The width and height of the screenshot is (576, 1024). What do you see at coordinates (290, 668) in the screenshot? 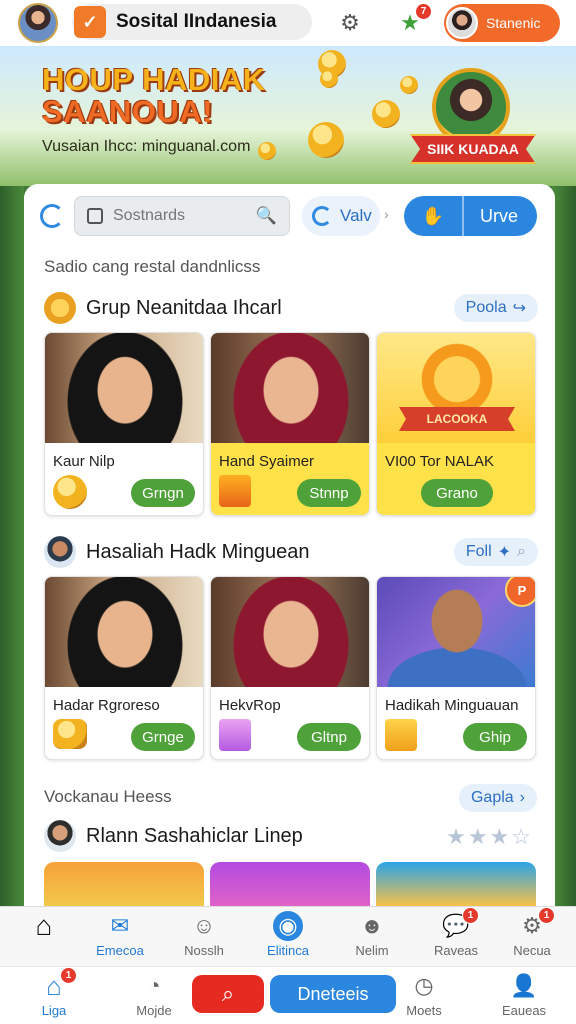
I see `reward-card: HekvRop Gltnp` at bounding box center [290, 668].